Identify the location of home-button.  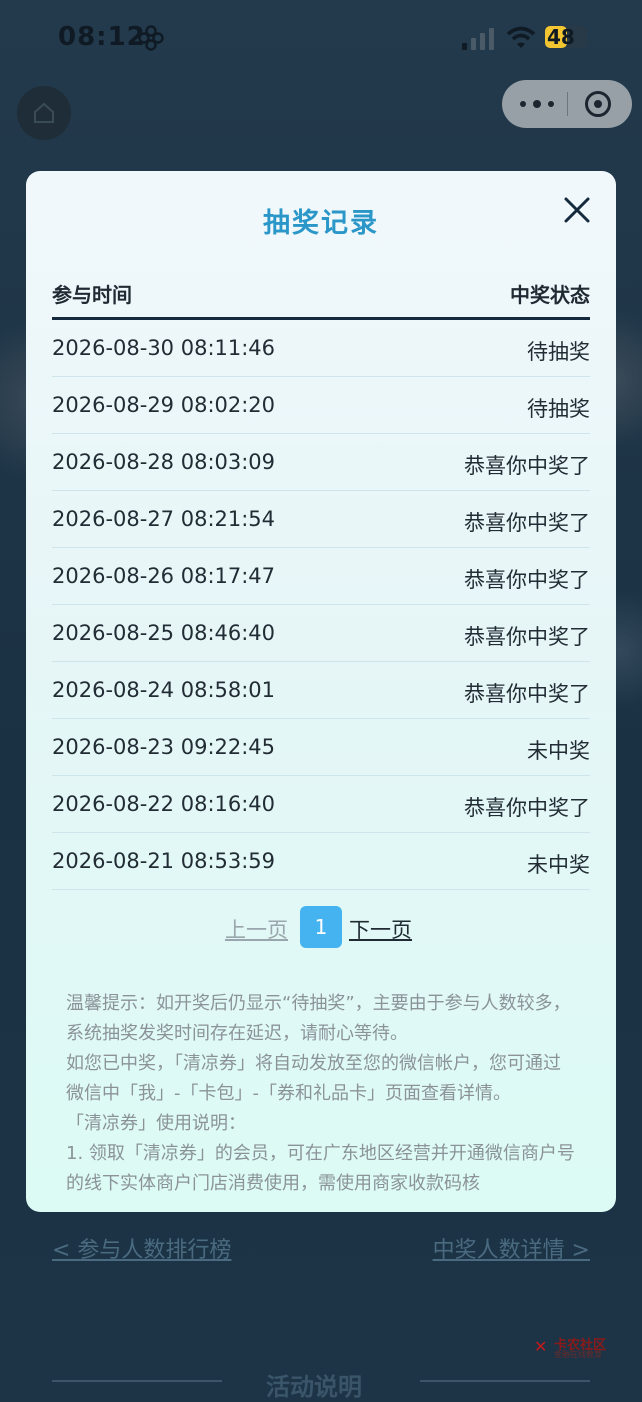
(44, 113).